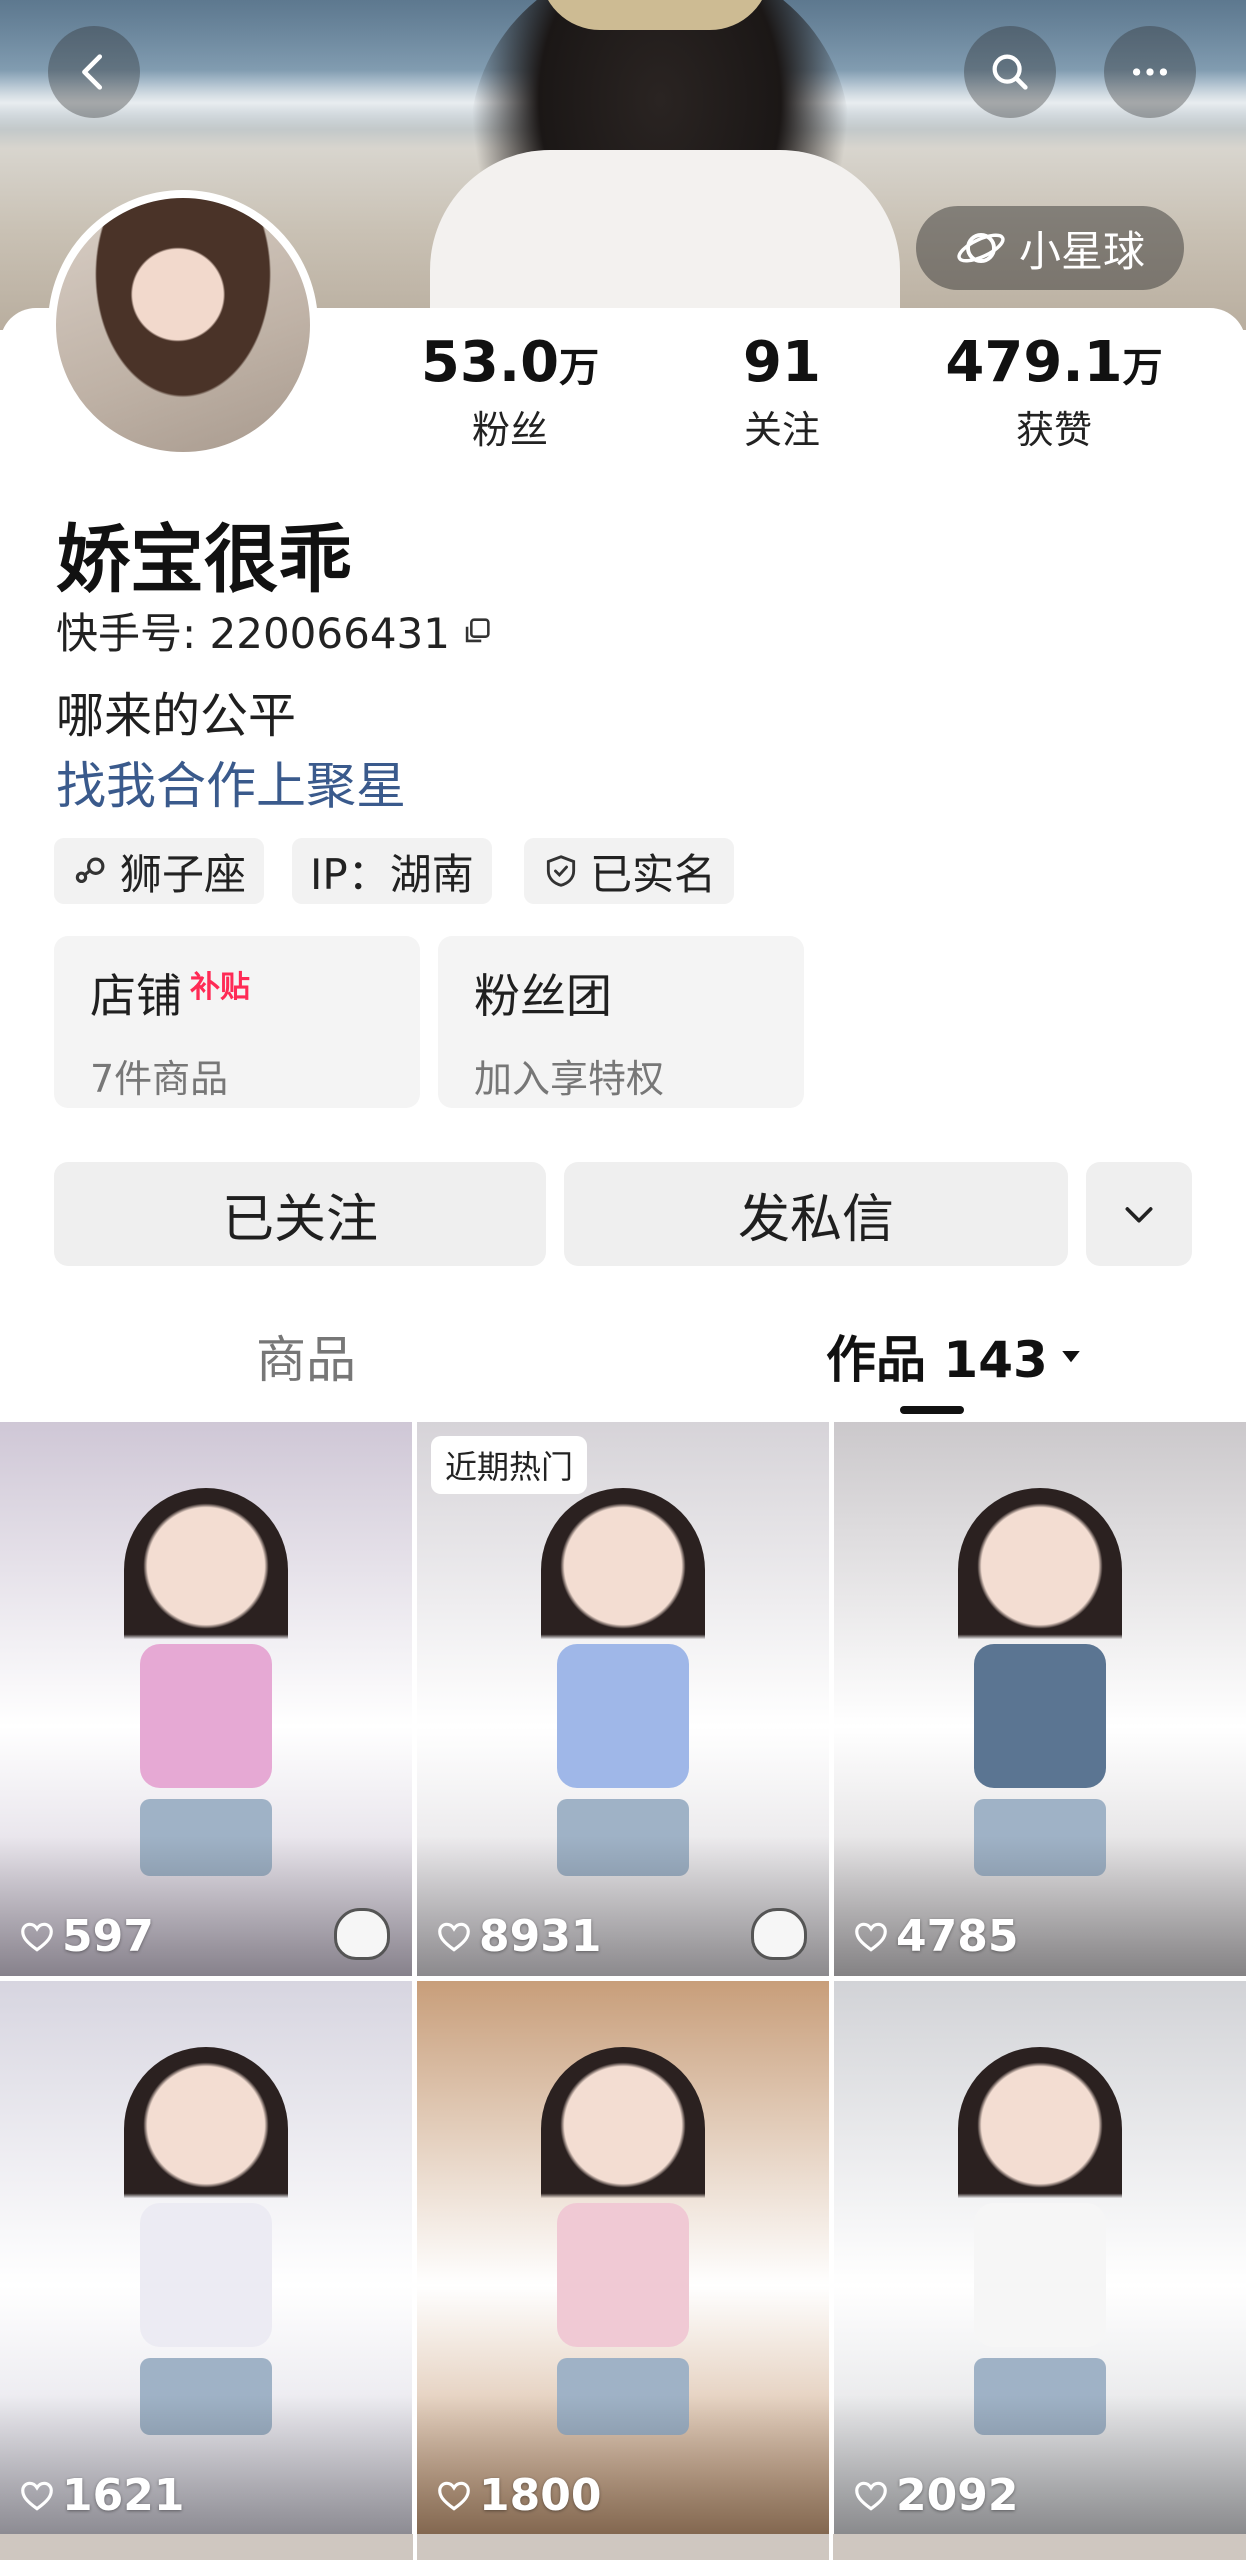 The image size is (1246, 2560). I want to click on tag-ip-label: IP：湖南, so click(392, 874).